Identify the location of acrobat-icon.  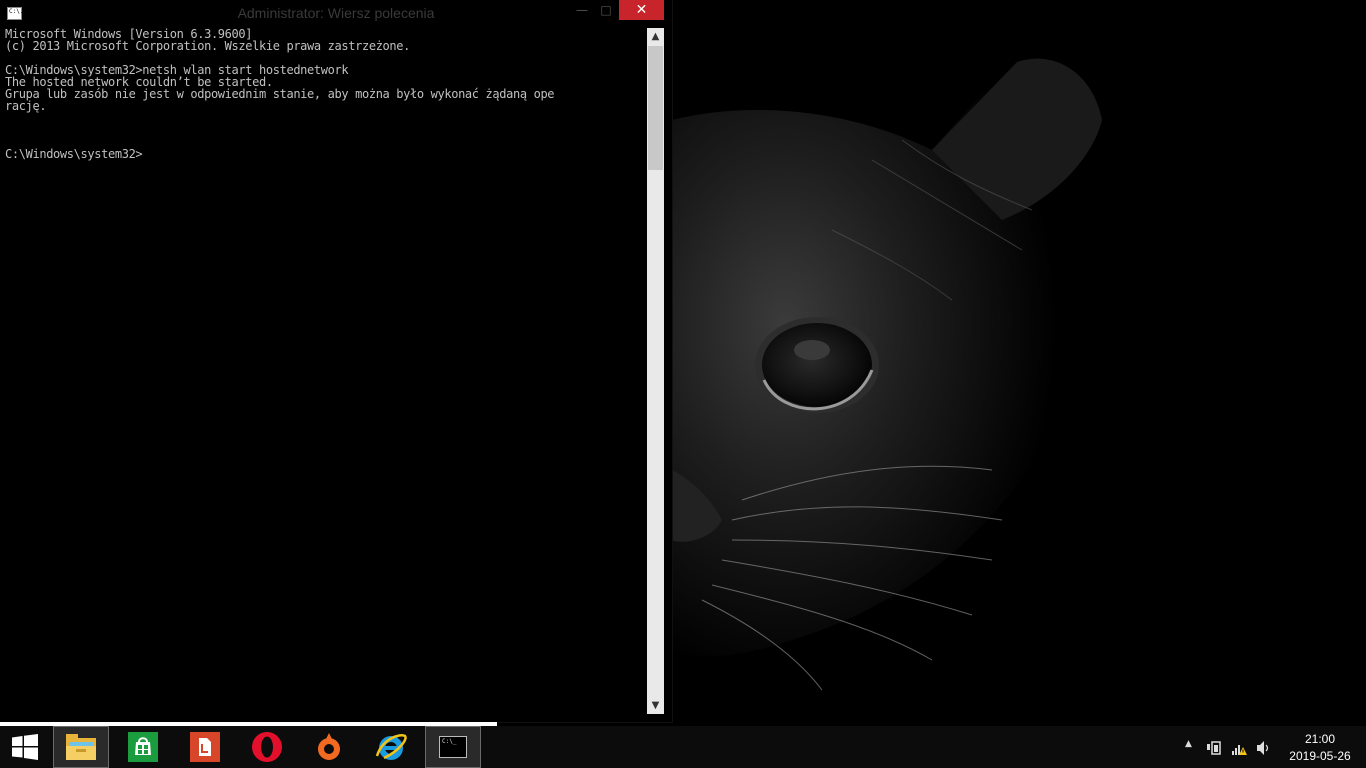
(205, 747).